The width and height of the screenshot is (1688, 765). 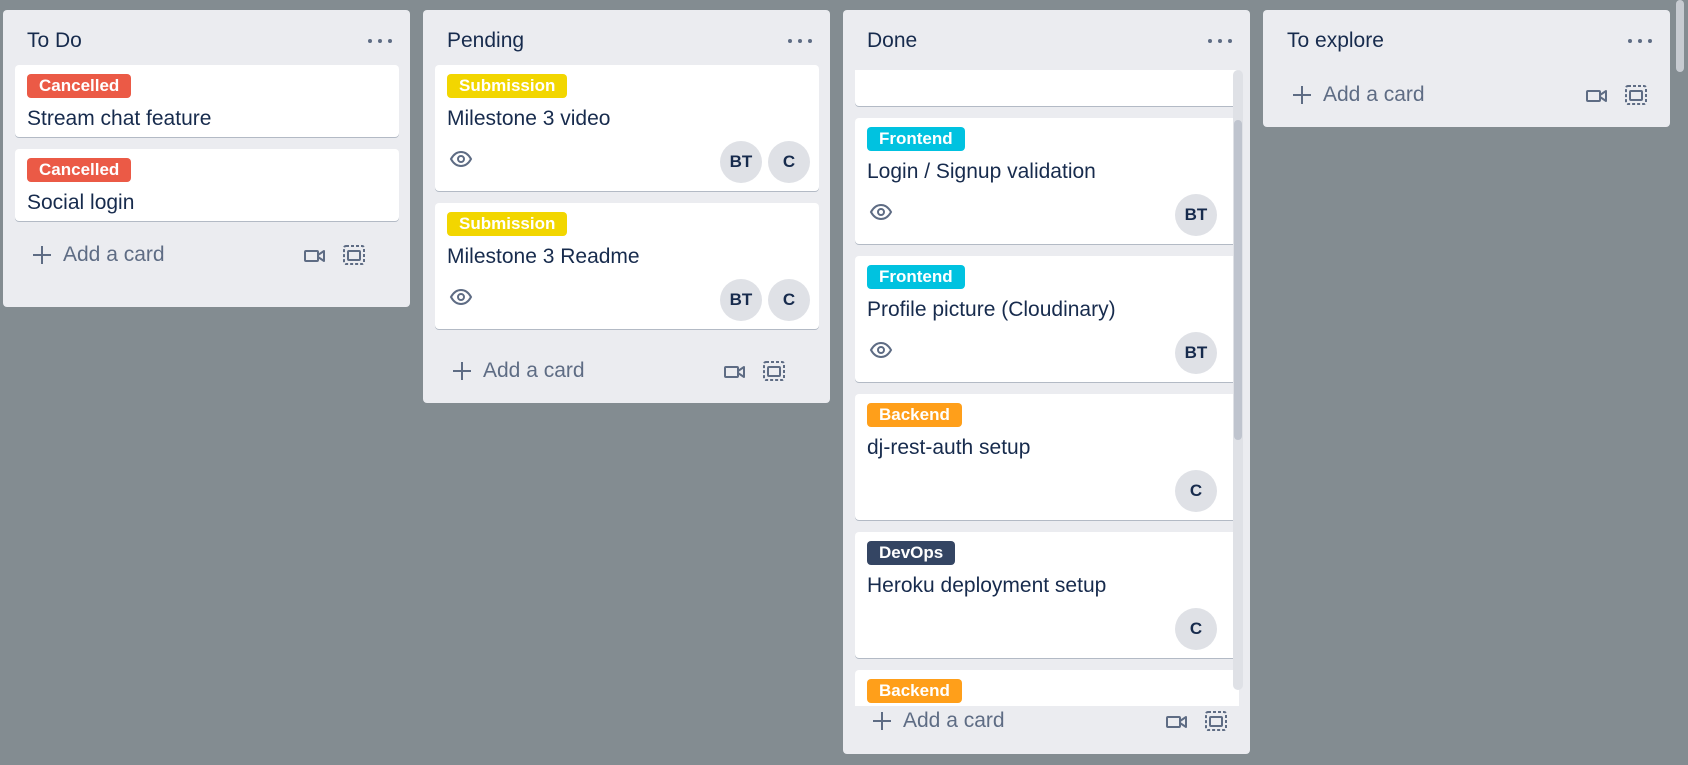 I want to click on card-milestone-3-video: Submission Milestone 3 video BT C, so click(x=627, y=128).